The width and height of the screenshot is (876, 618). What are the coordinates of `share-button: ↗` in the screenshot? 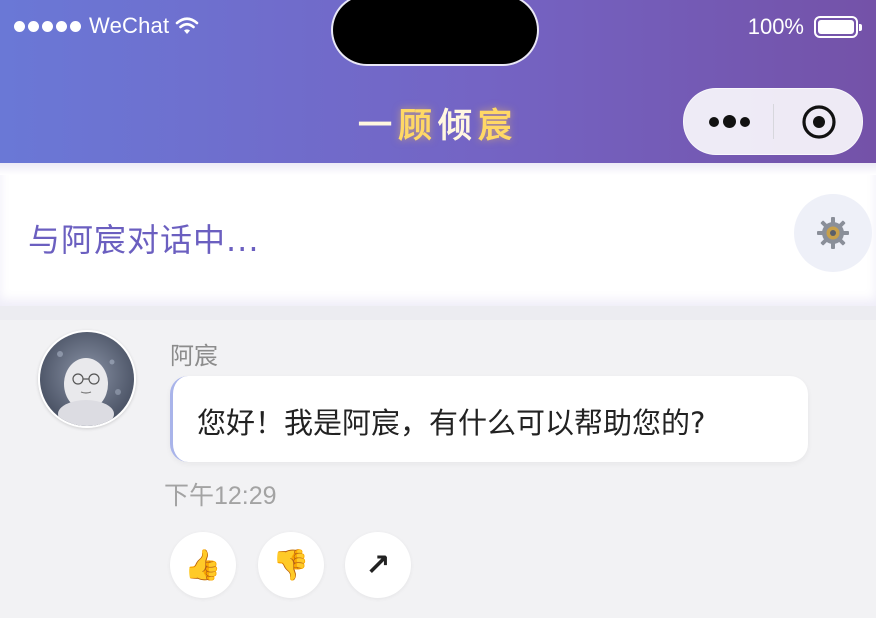 It's located at (378, 565).